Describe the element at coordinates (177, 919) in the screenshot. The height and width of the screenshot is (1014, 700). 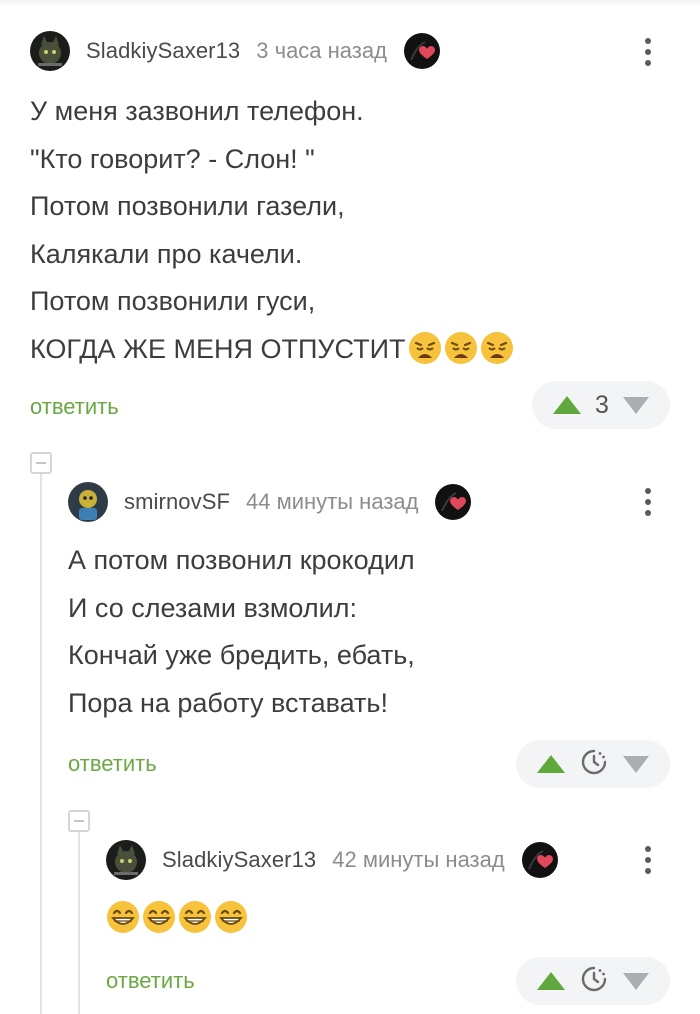
I see `emoji-row` at that location.